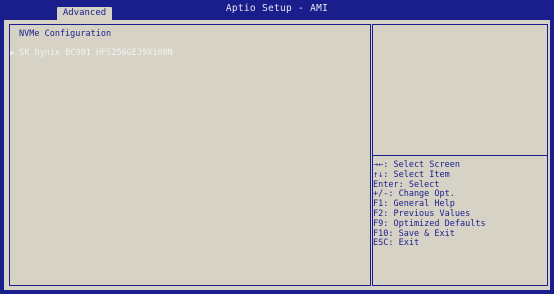 Image resolution: width=554 pixels, height=294 pixels. I want to click on top-bar: Aptio Setup - AMI Advanced, so click(277, 10).